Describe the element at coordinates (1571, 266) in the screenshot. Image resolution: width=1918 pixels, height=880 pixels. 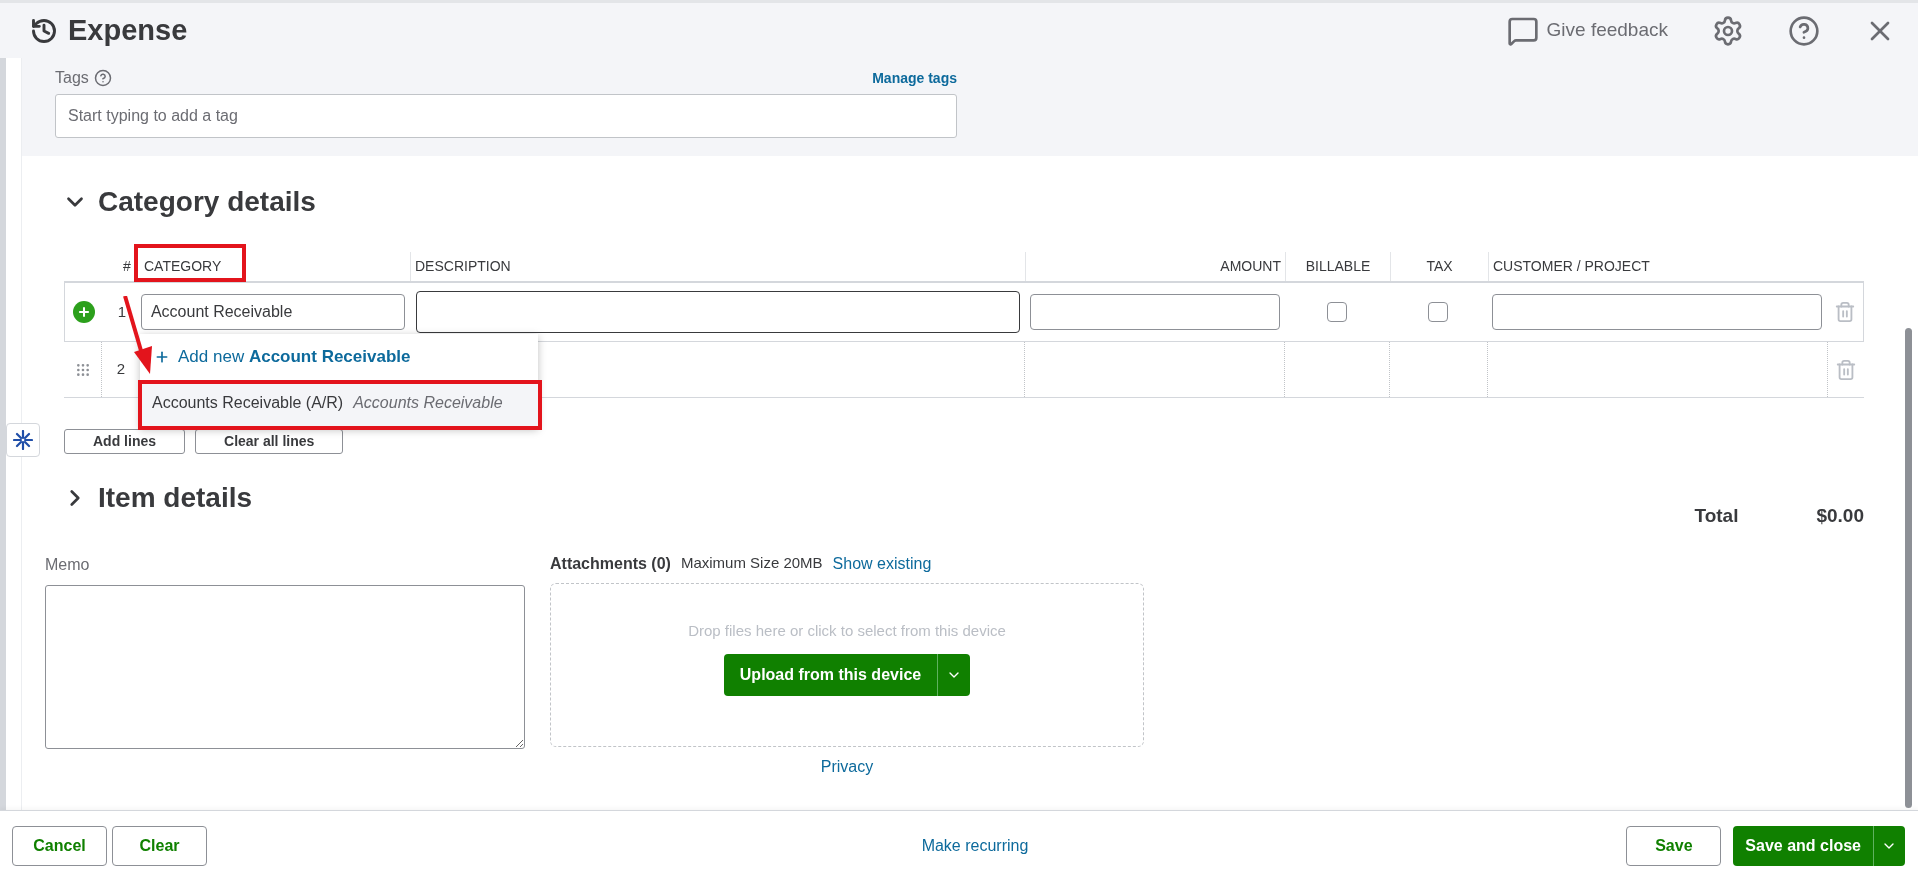
I see `column-header: CUSTOMER / PROJECT` at that location.